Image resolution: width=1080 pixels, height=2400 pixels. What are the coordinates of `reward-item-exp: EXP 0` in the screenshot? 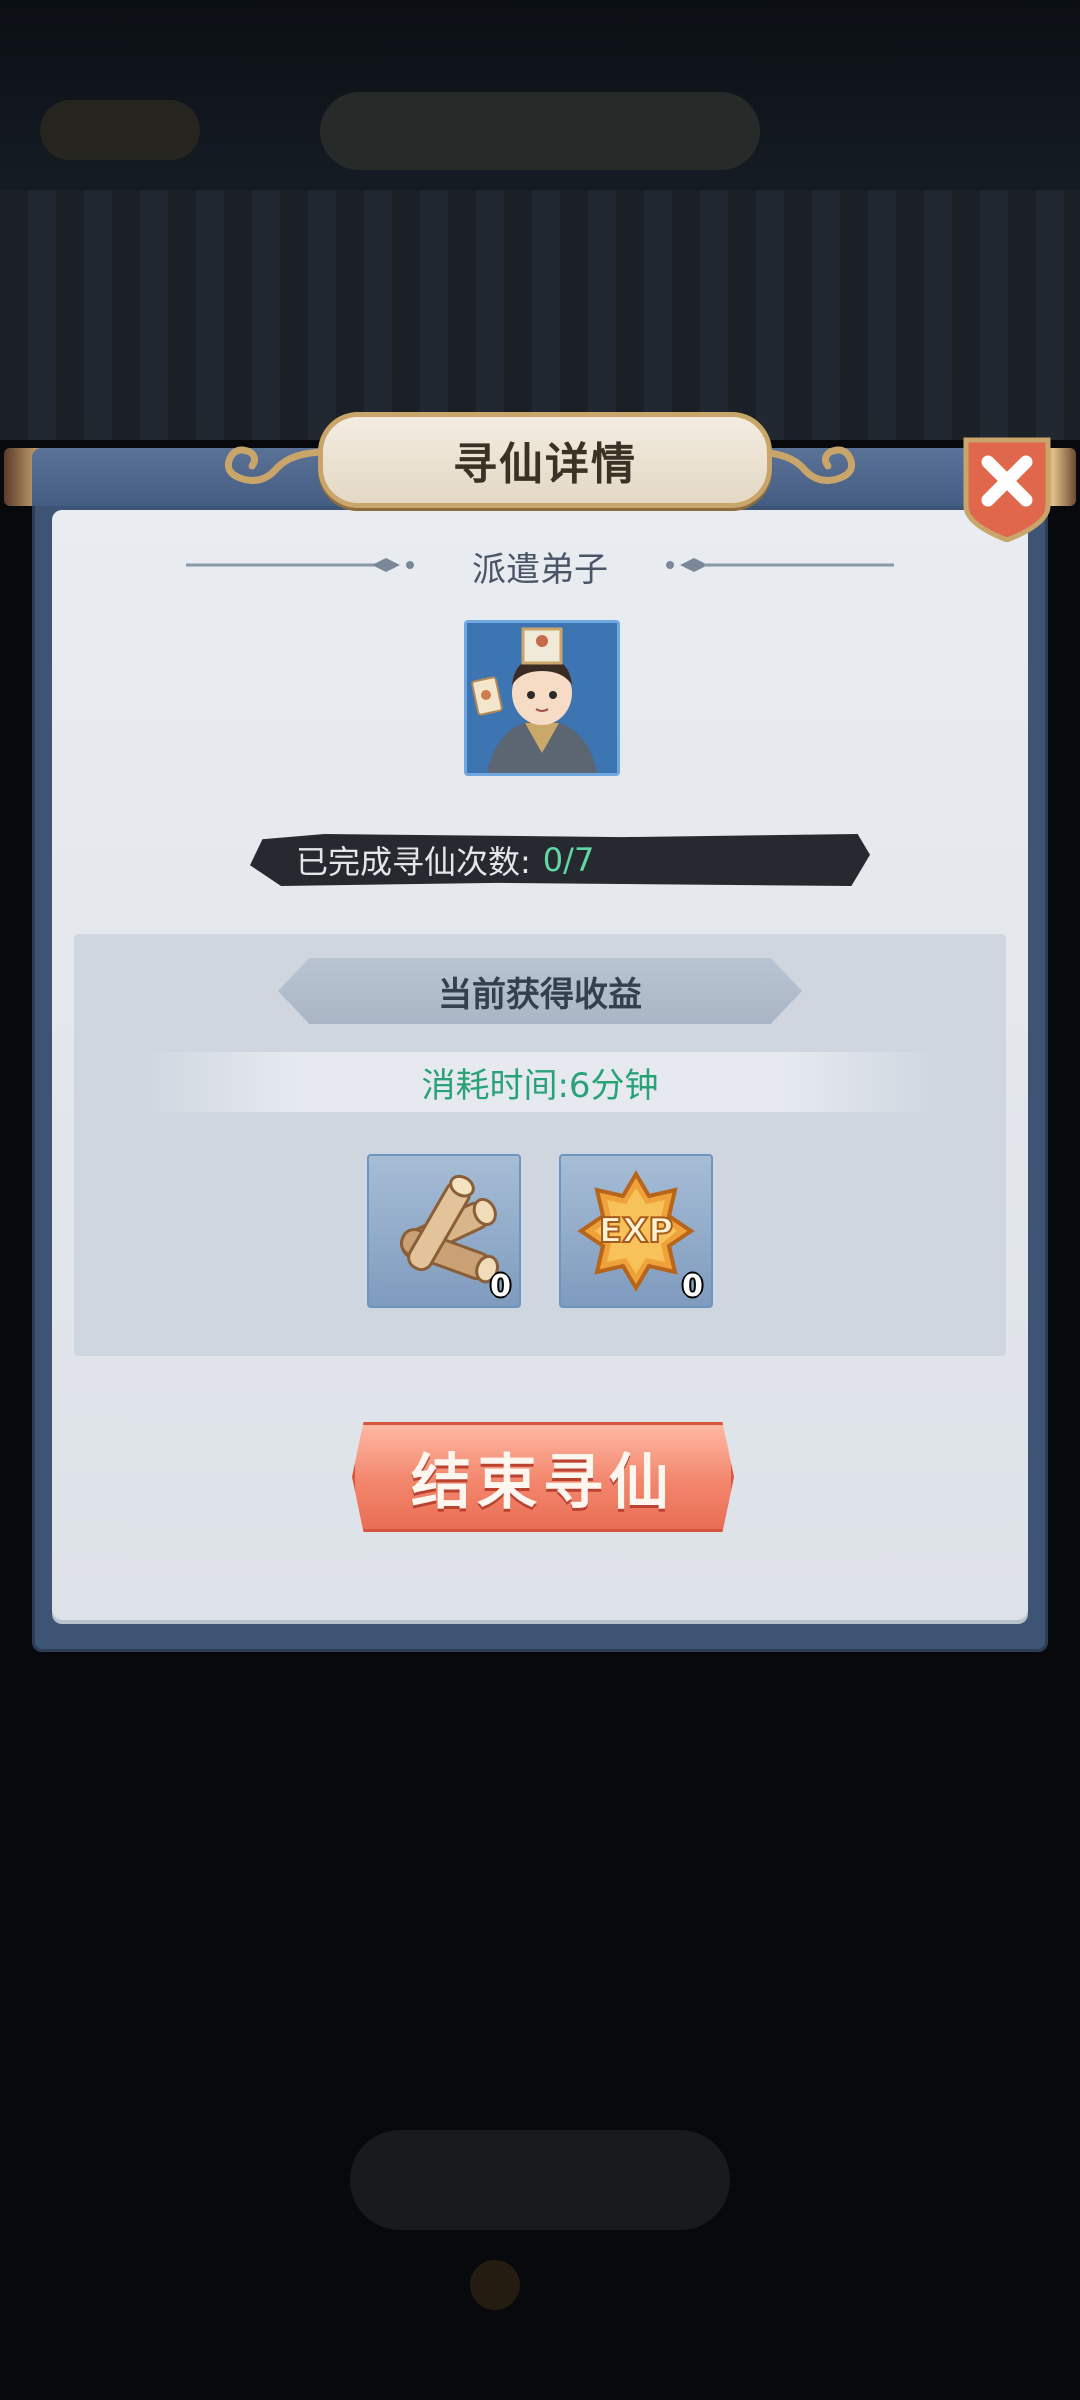 It's located at (636, 1231).